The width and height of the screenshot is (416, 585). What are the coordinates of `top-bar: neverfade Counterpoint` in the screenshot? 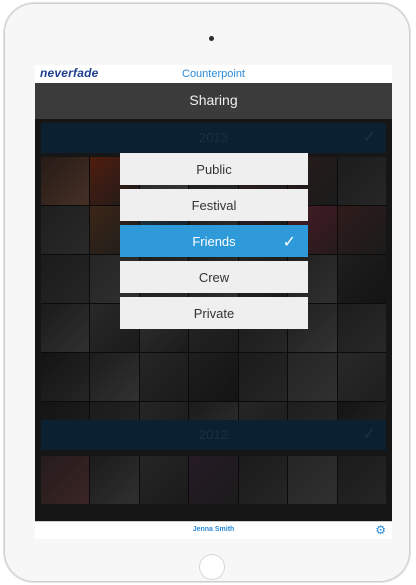 It's located at (213, 74).